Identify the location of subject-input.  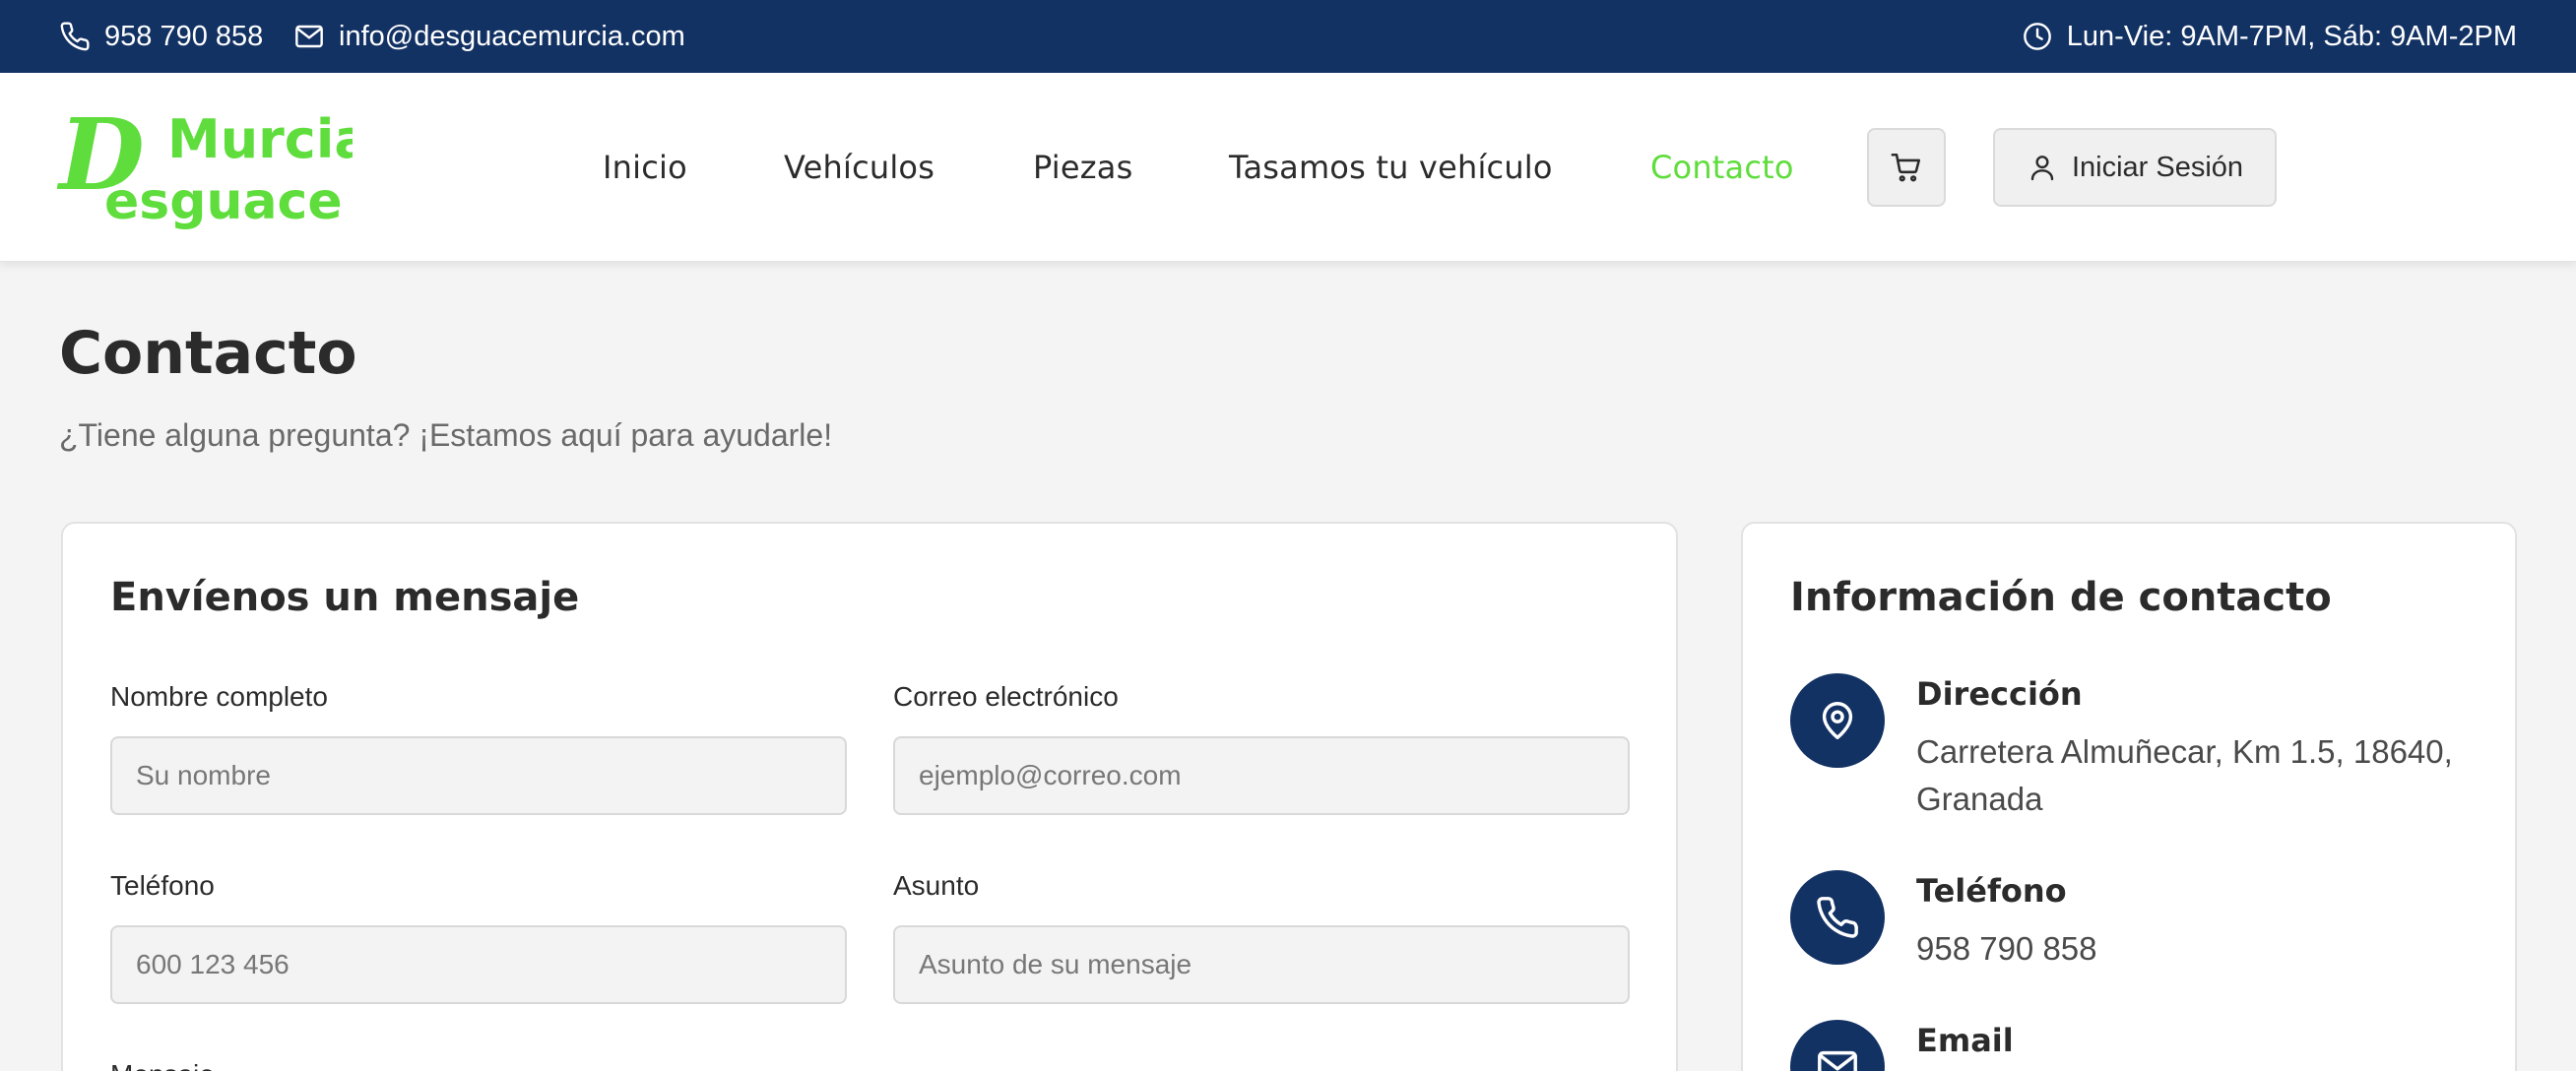
(1261, 964).